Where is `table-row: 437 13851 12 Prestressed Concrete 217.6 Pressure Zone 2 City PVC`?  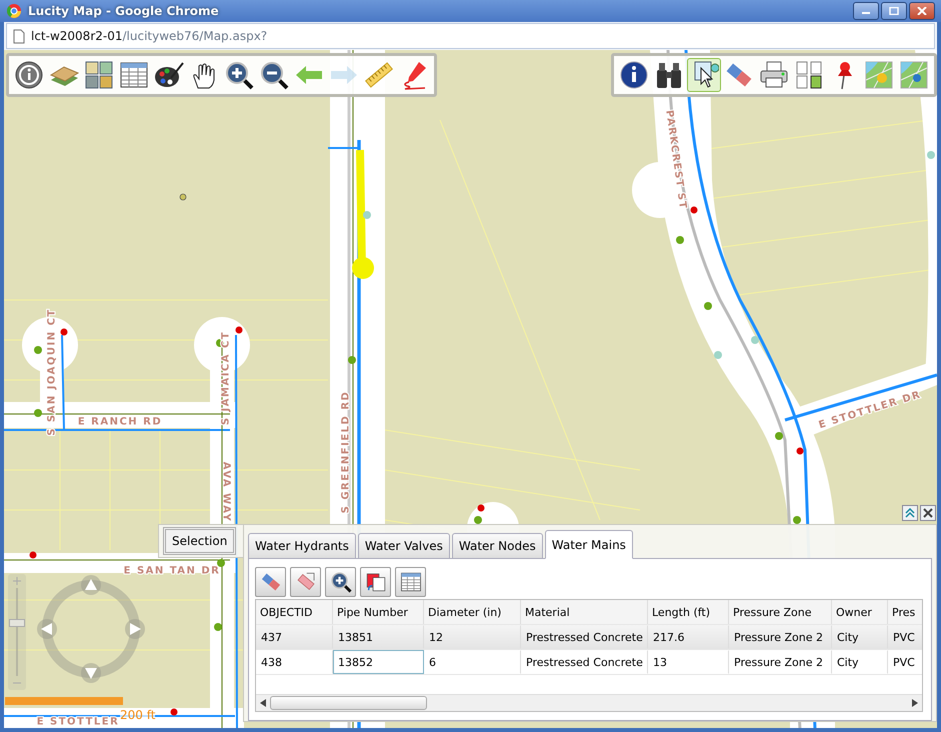 table-row: 437 13851 12 Prestressed Concrete 217.6 Pressure Zone 2 City PVC is located at coordinates (589, 637).